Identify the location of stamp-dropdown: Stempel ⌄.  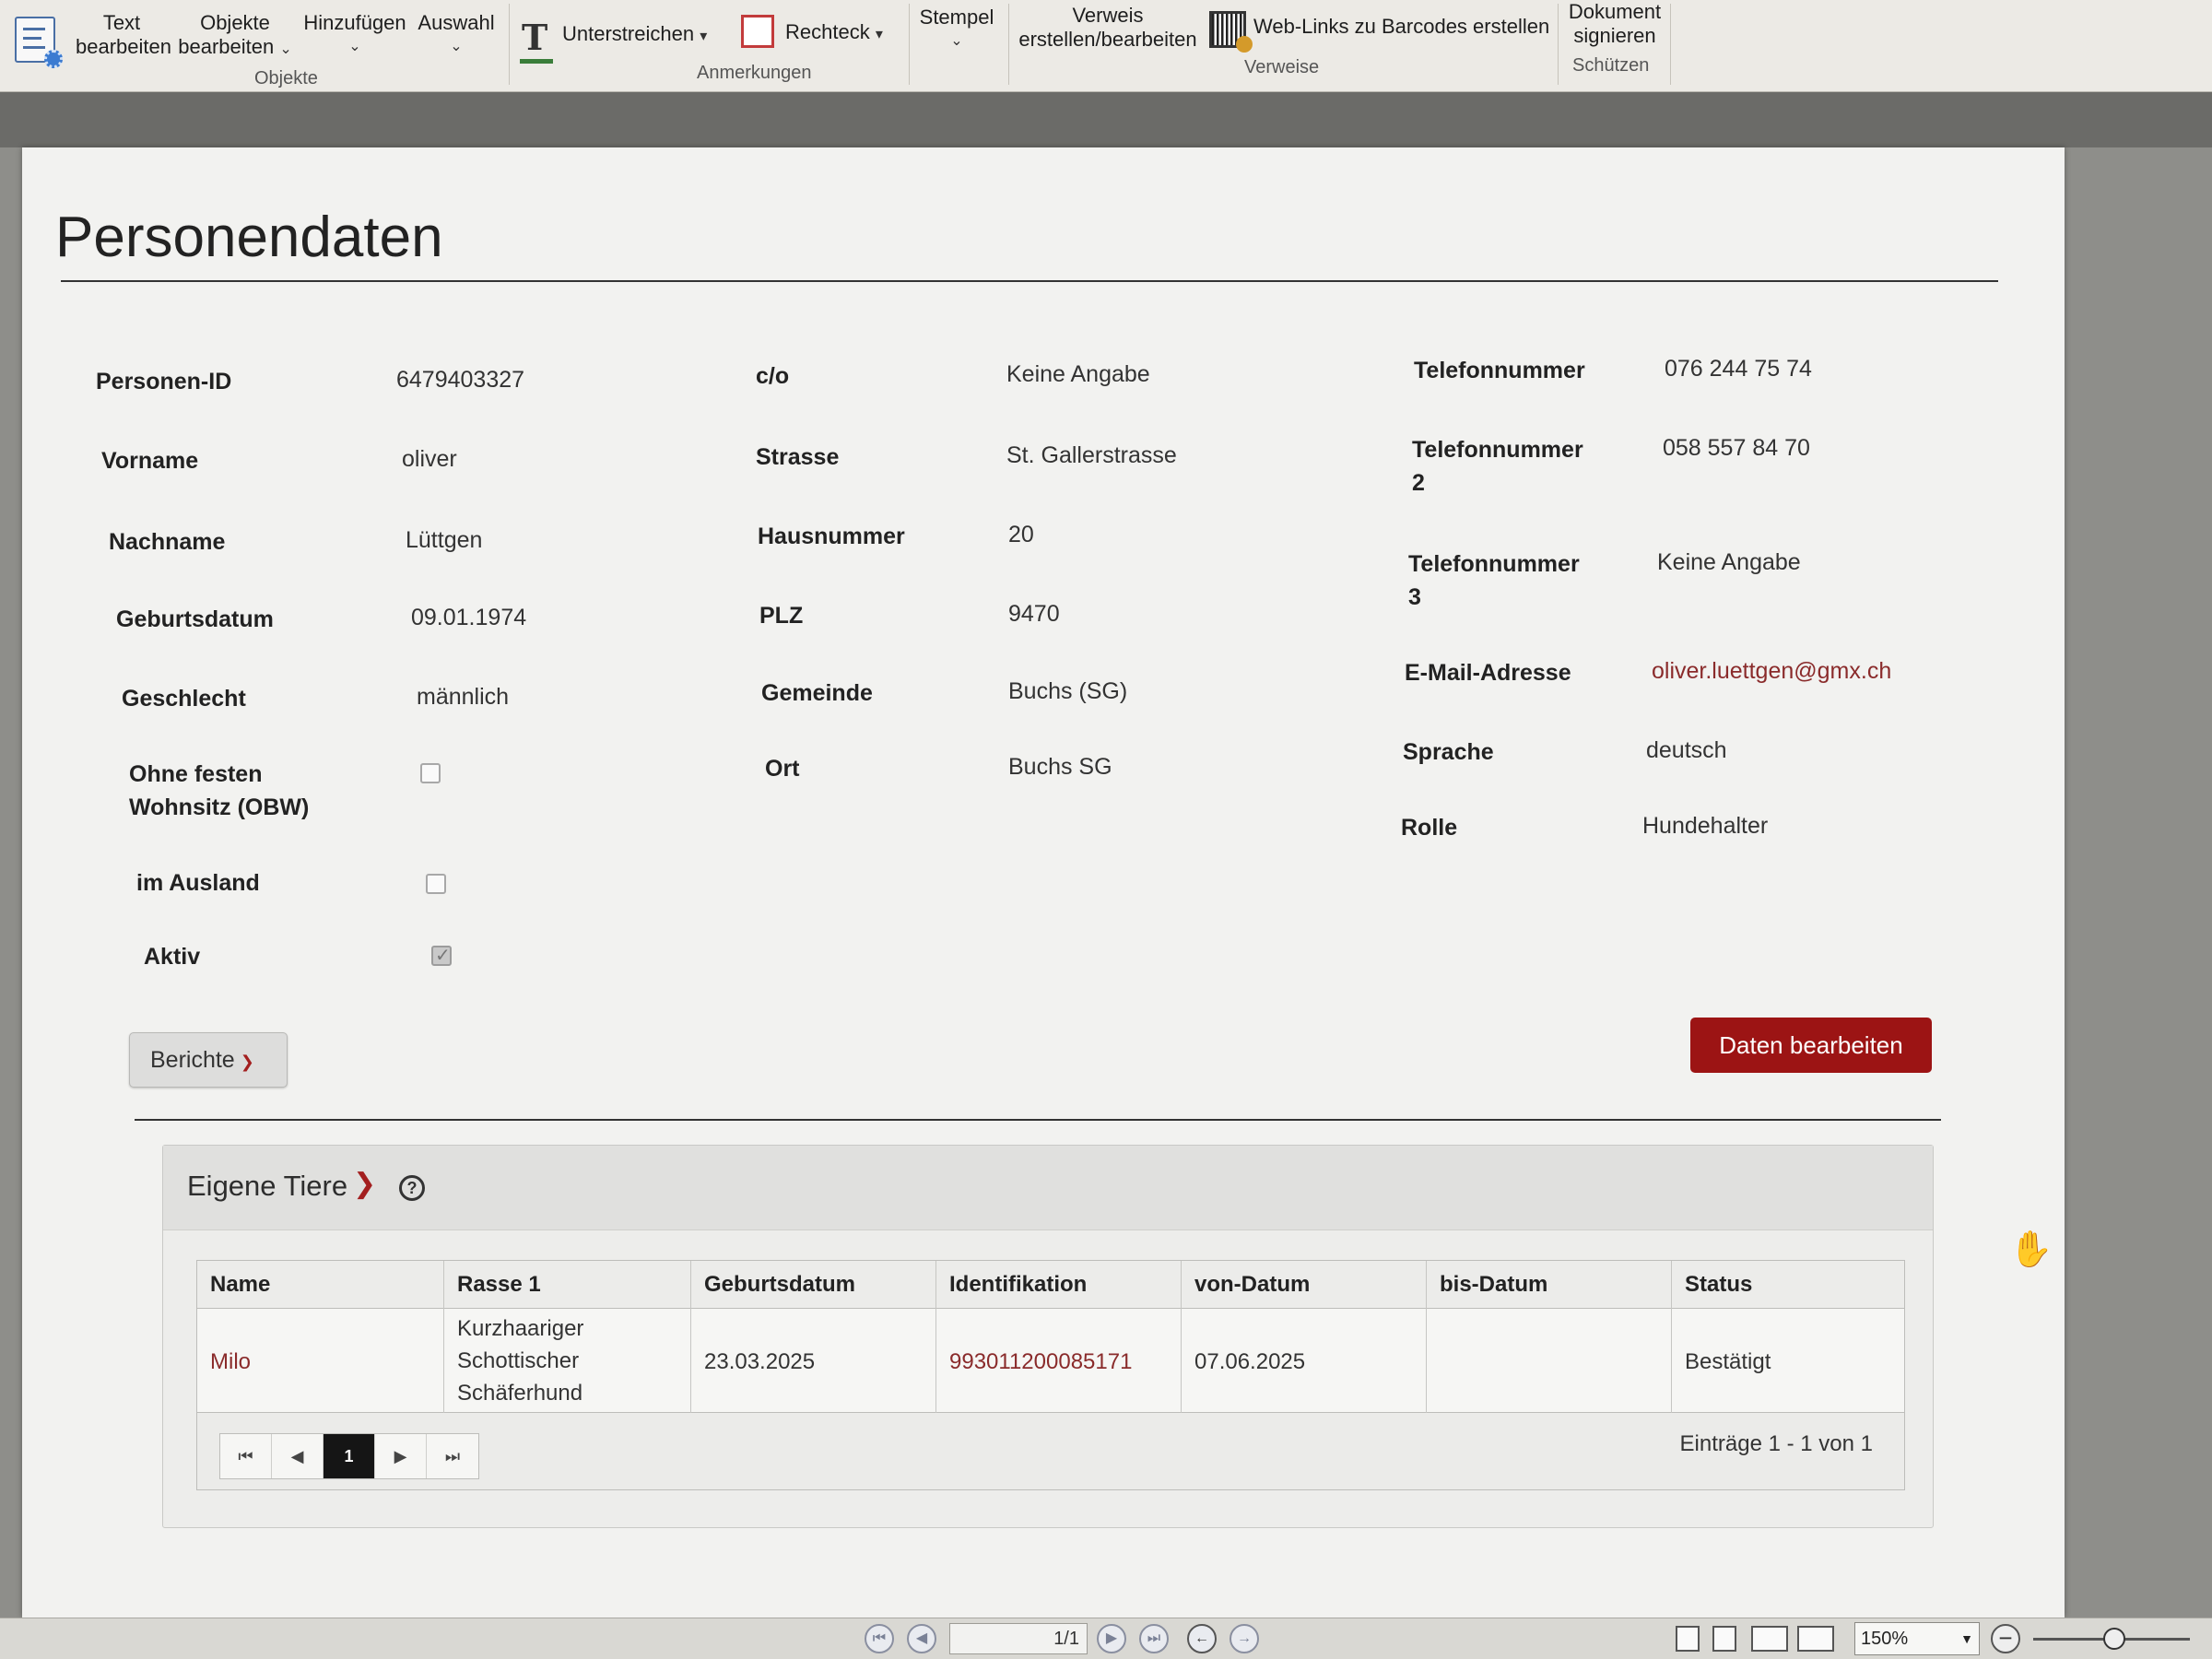
(956, 29).